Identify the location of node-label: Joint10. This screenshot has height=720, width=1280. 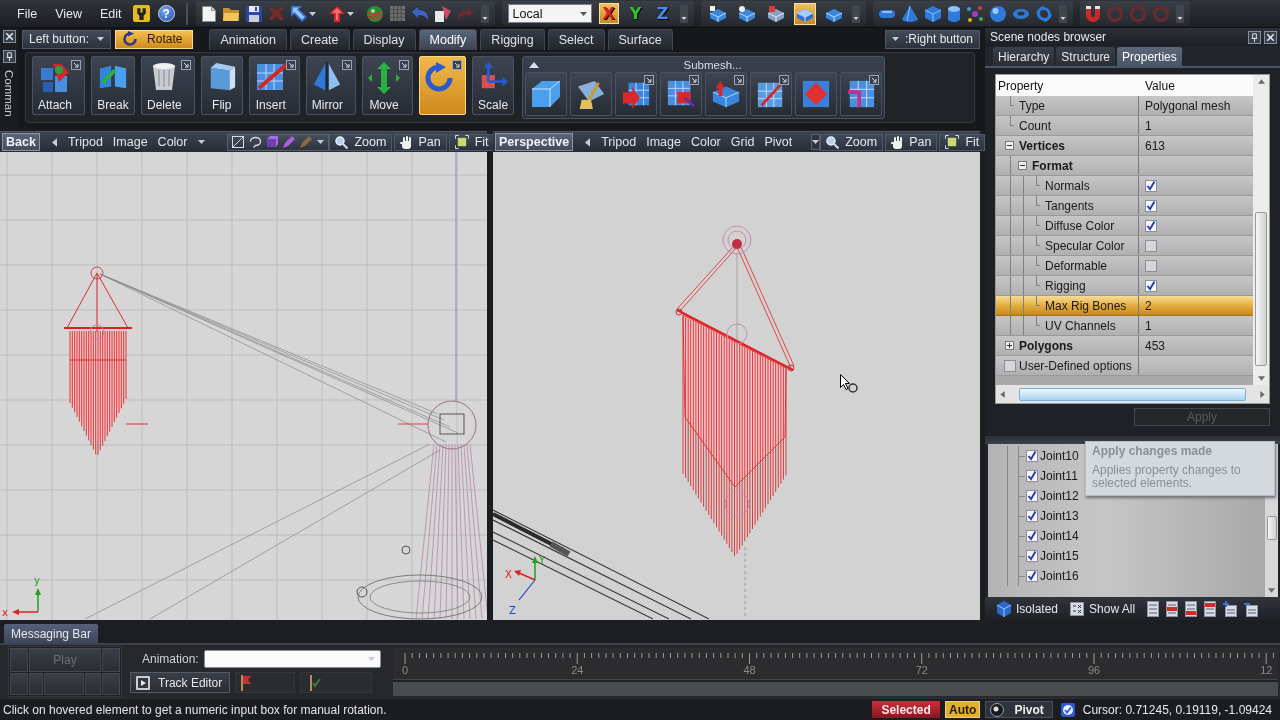
(1059, 456).